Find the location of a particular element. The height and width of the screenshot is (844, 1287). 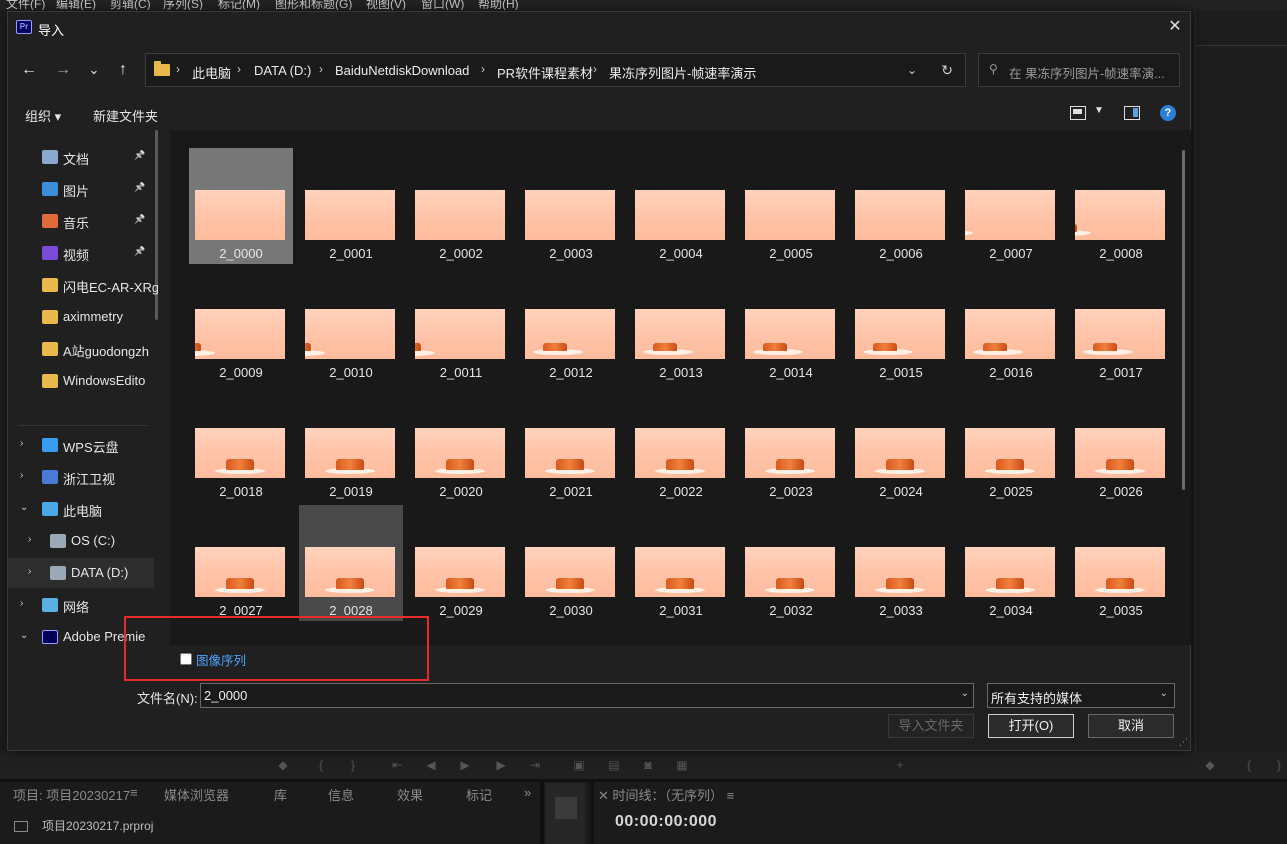

file-item: 2_0035 is located at coordinates (1121, 563).